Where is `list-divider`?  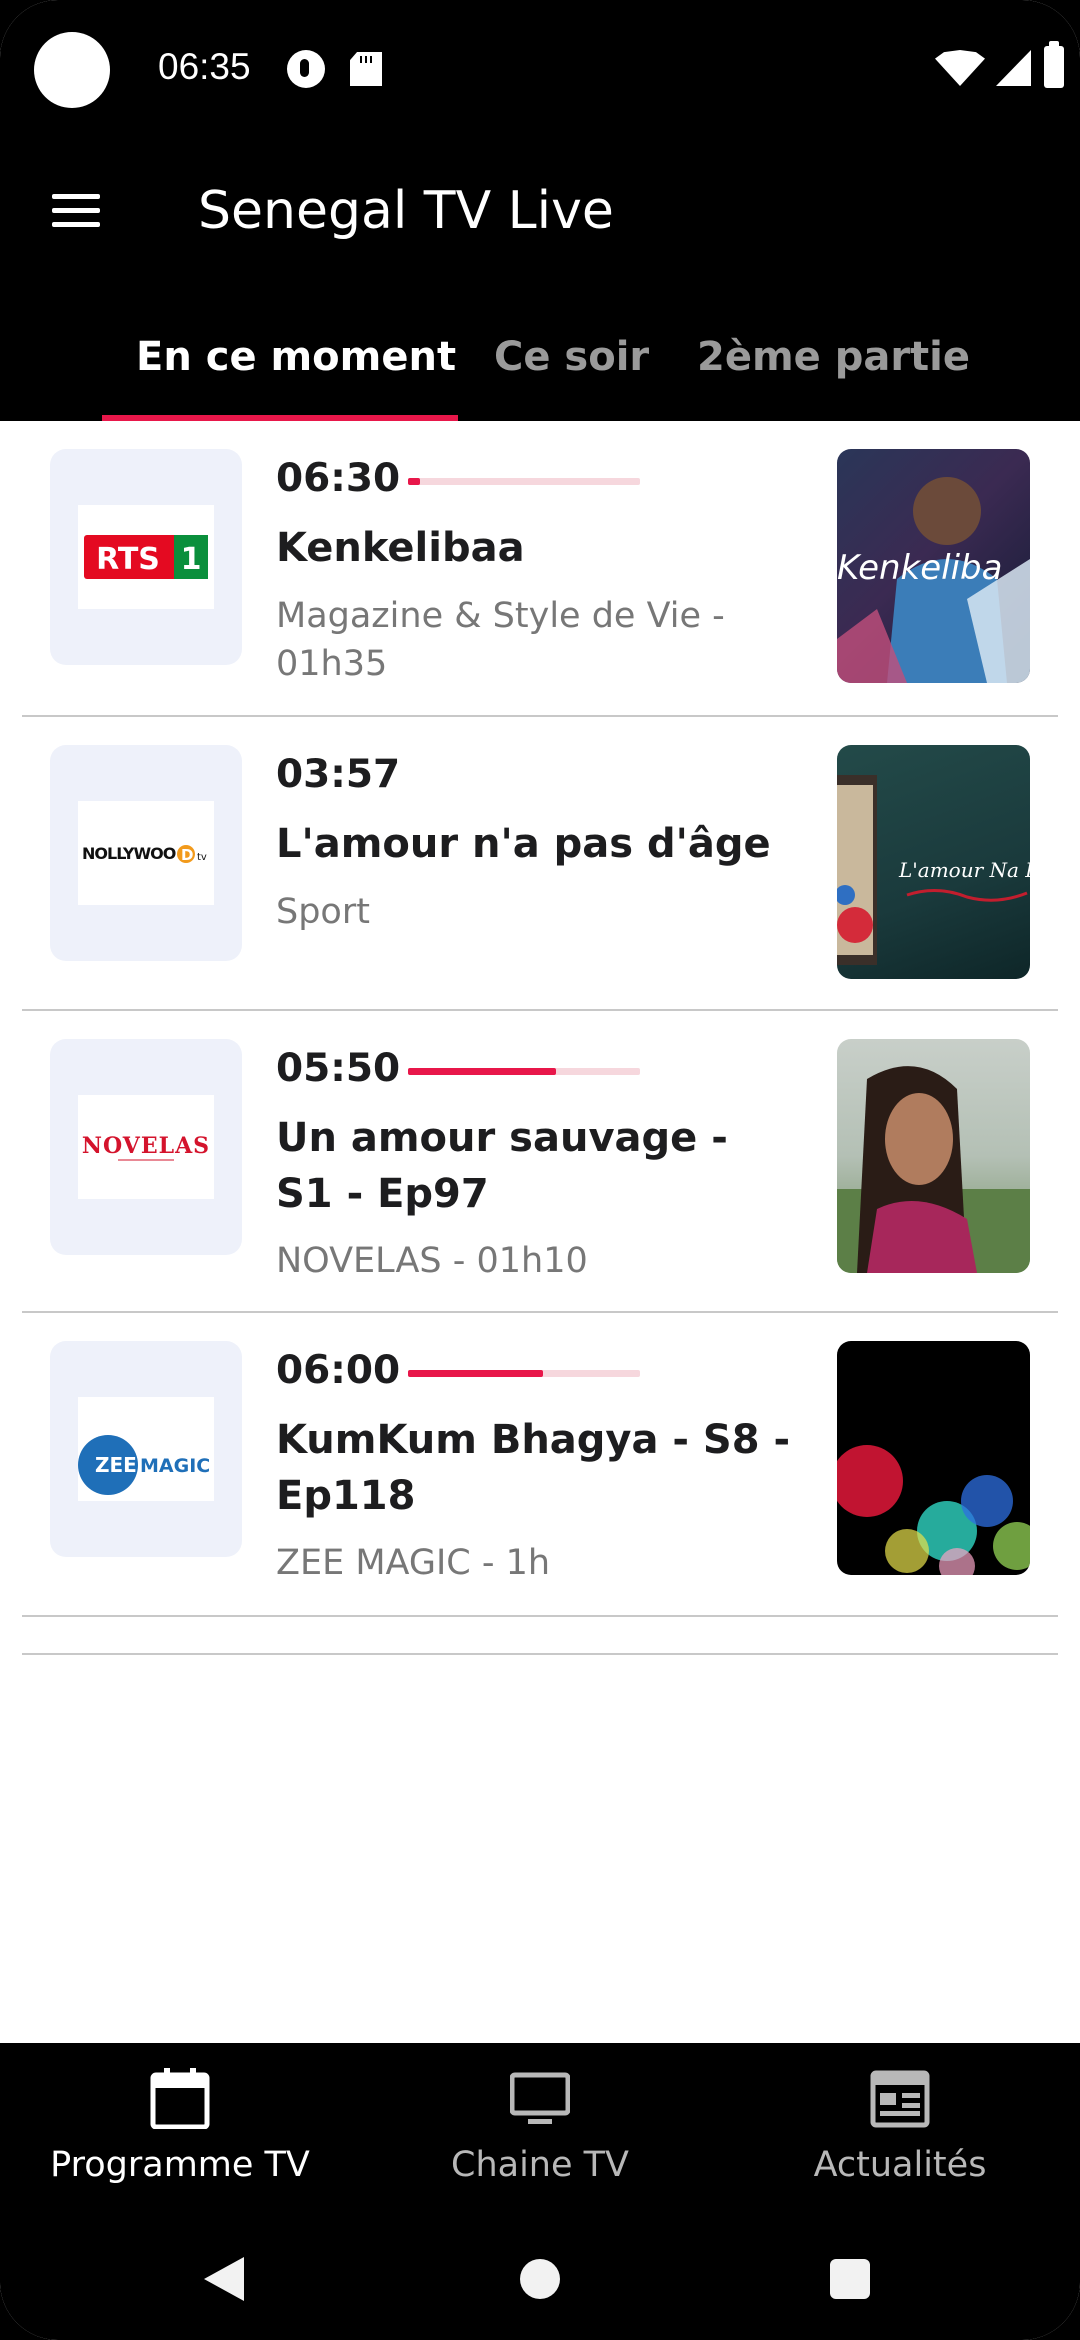
list-divider is located at coordinates (540, 1654).